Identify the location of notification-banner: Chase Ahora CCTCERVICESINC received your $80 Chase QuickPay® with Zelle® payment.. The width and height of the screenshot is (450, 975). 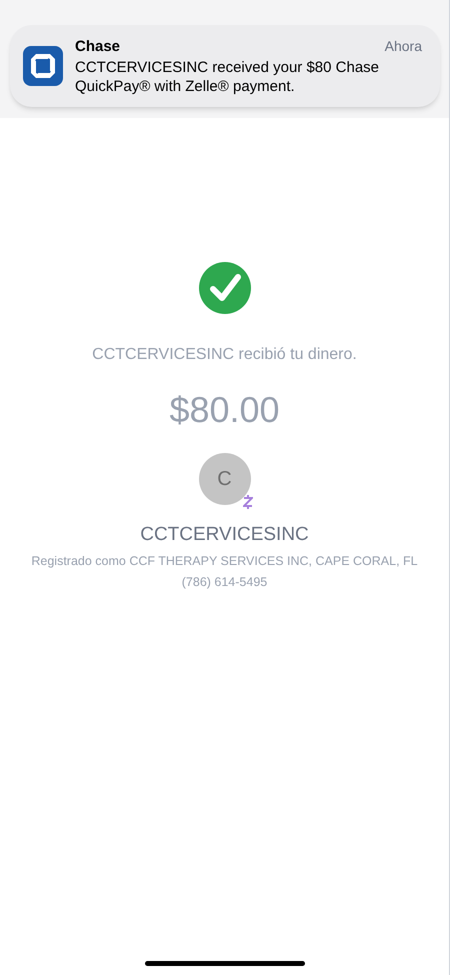
(225, 66).